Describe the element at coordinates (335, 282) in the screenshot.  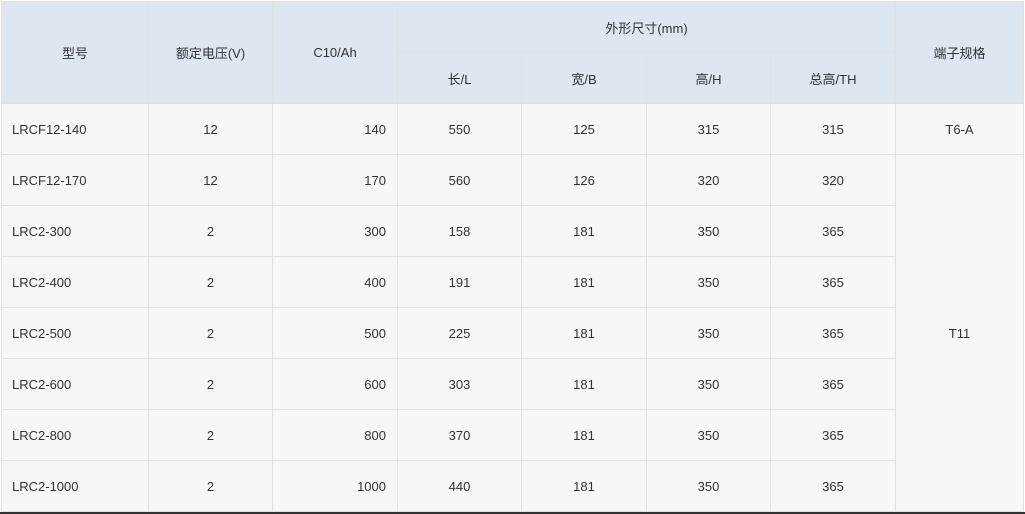
I see `cell-capacity: 400` at that location.